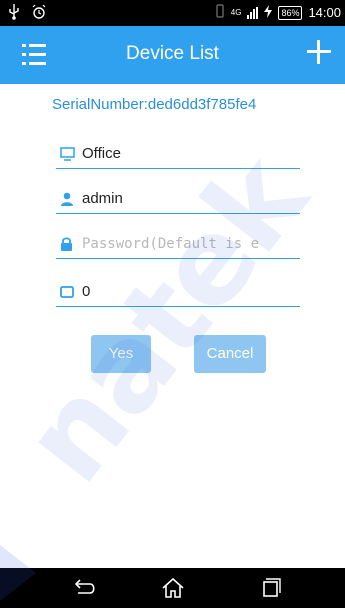  I want to click on password-field: Password(Default is e, so click(178, 245).